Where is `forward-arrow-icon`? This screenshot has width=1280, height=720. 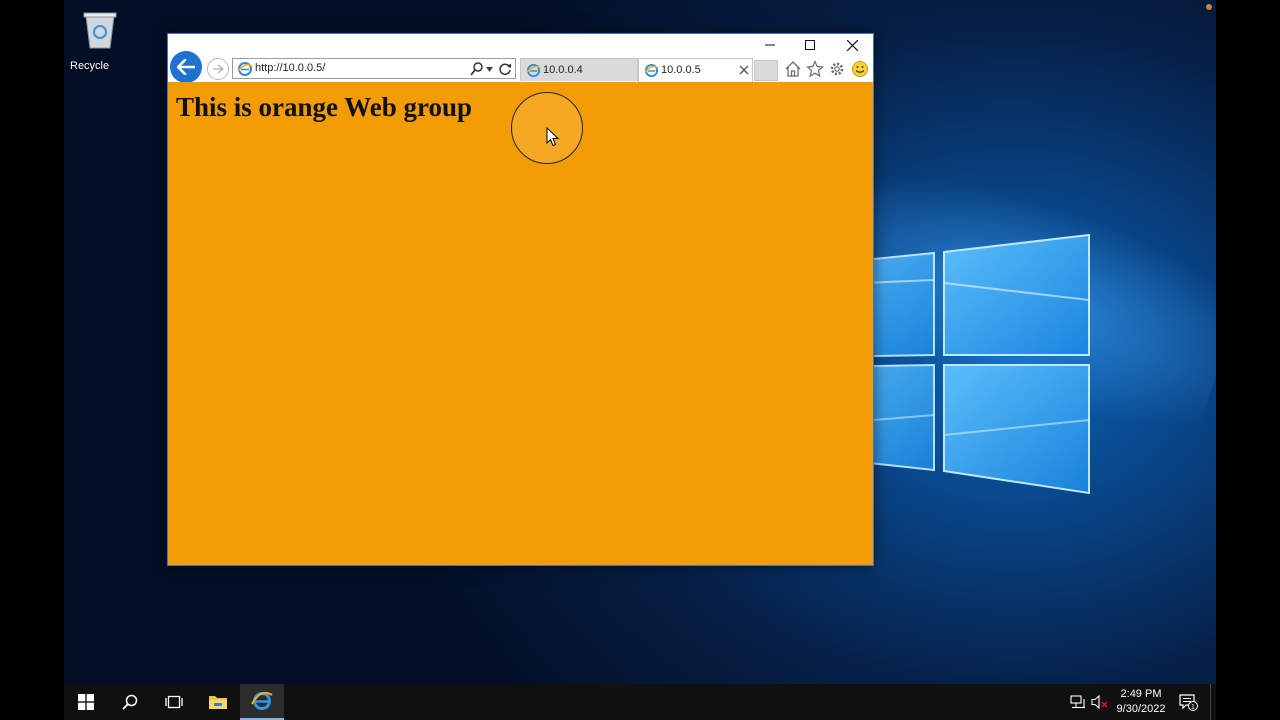
forward-arrow-icon is located at coordinates (218, 69).